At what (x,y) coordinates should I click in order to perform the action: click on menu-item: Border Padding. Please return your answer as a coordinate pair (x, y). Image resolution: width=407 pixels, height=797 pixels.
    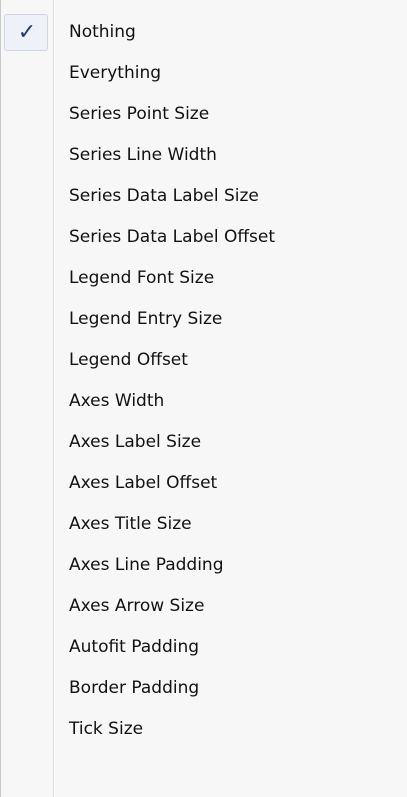
    Looking at the image, I should click on (204, 688).